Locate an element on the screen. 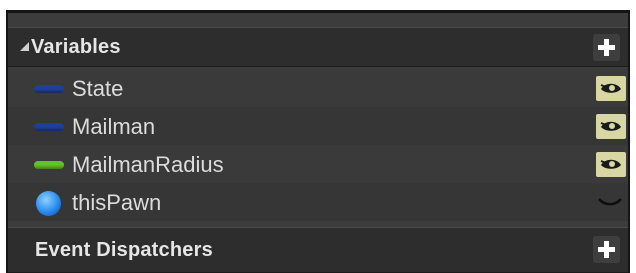  ball-icon is located at coordinates (48, 203).